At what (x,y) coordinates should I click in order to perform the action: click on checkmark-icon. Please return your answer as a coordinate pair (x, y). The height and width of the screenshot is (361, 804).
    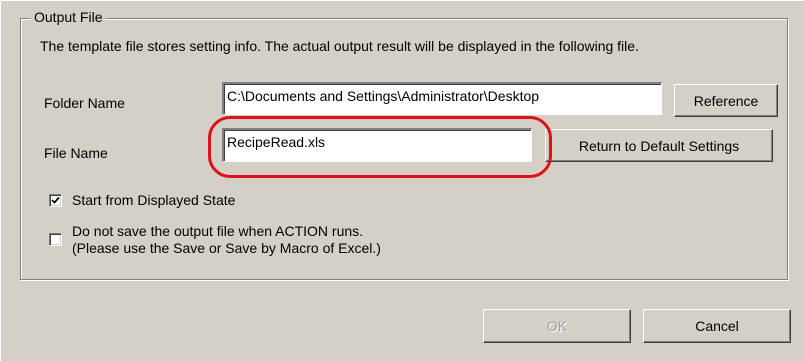
    Looking at the image, I should click on (55, 200).